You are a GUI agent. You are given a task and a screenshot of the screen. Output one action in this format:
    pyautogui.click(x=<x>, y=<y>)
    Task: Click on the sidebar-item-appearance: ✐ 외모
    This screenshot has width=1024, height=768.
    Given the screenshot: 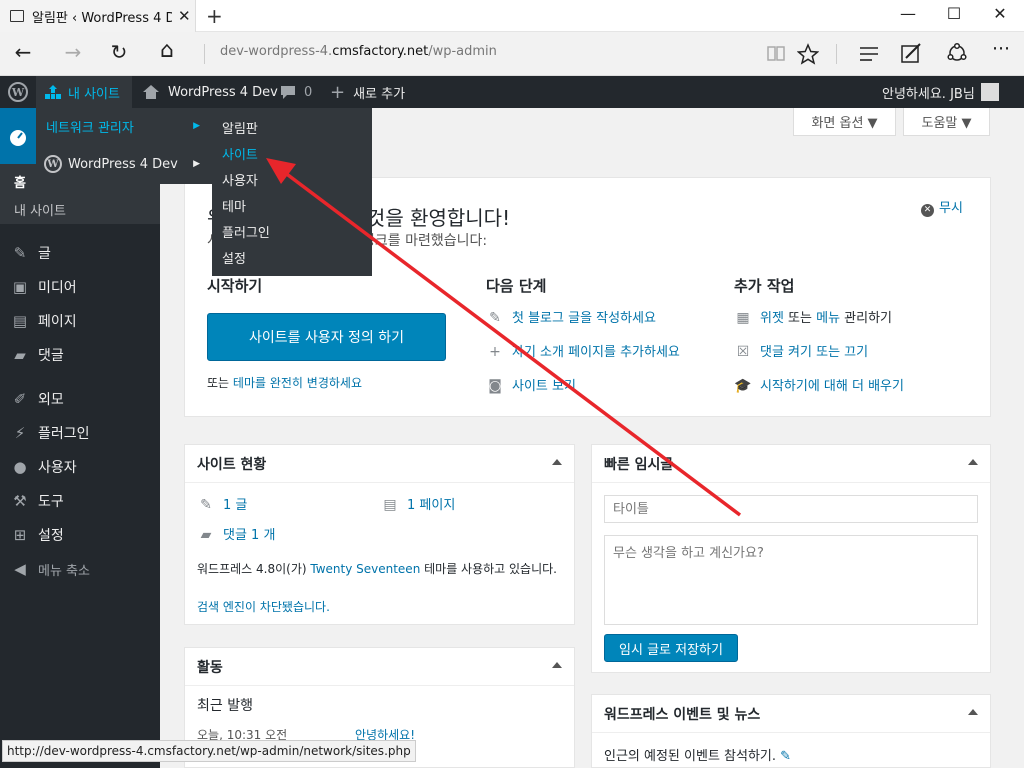 What is the action you would take?
    pyautogui.click(x=80, y=399)
    